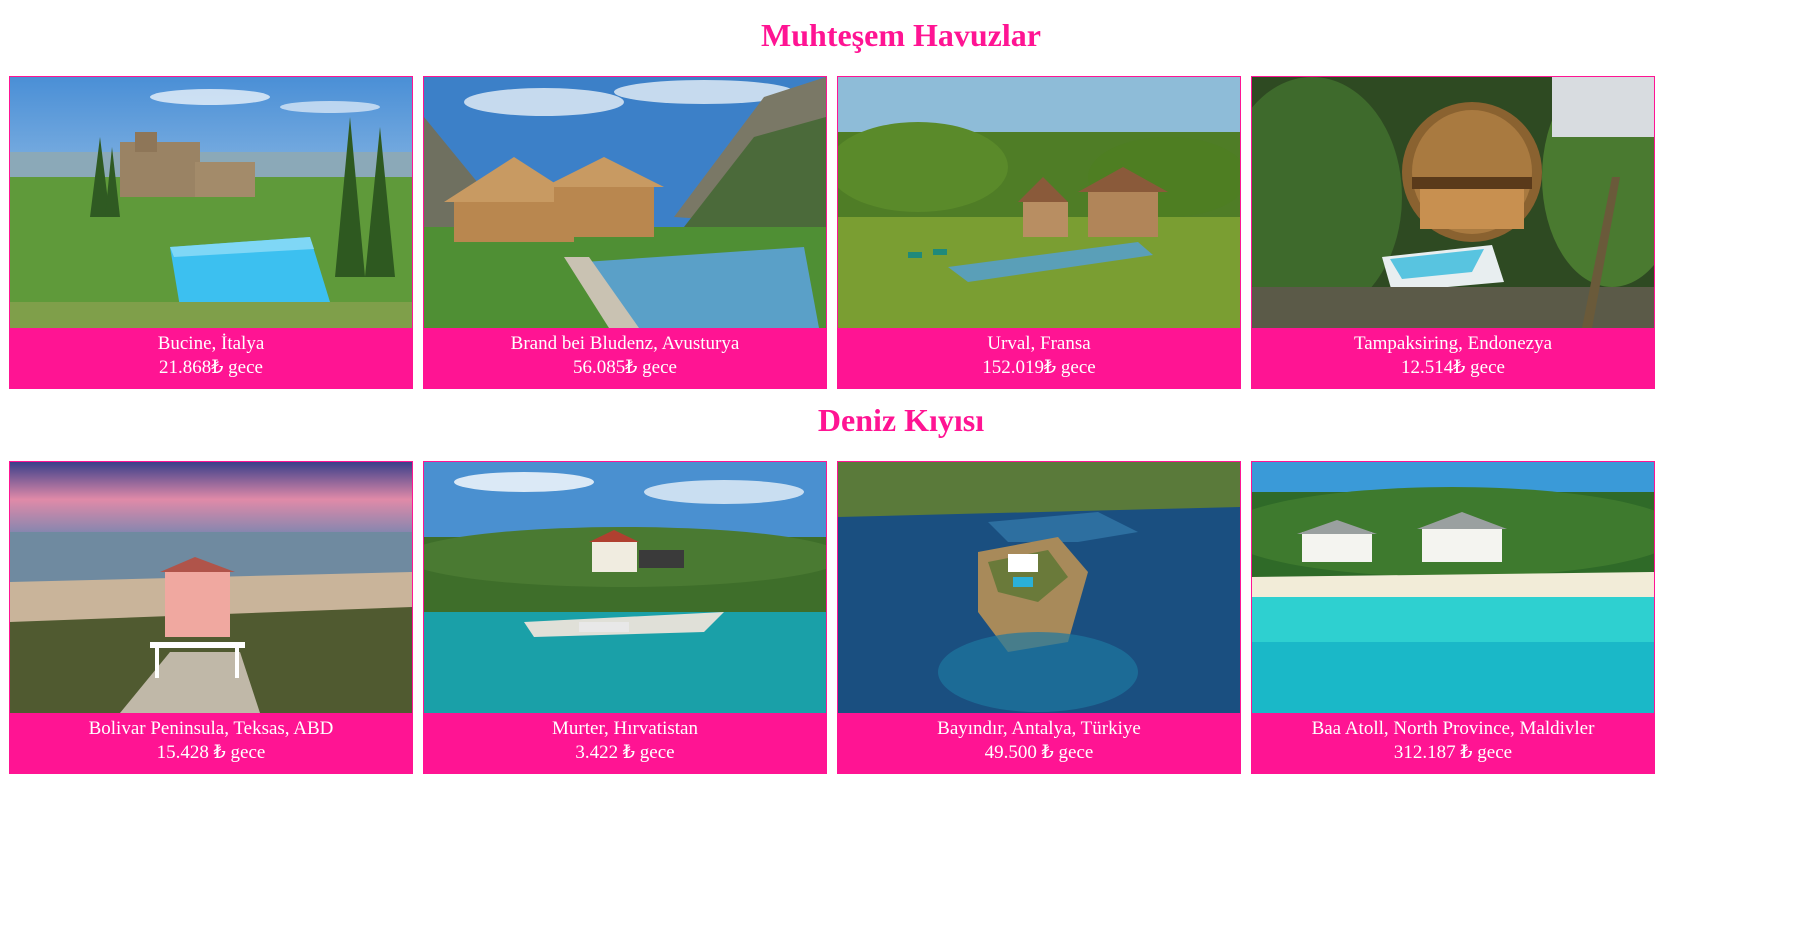 The width and height of the screenshot is (1802, 925). I want to click on listing-price: 312.187 ₺ gece, so click(1453, 752).